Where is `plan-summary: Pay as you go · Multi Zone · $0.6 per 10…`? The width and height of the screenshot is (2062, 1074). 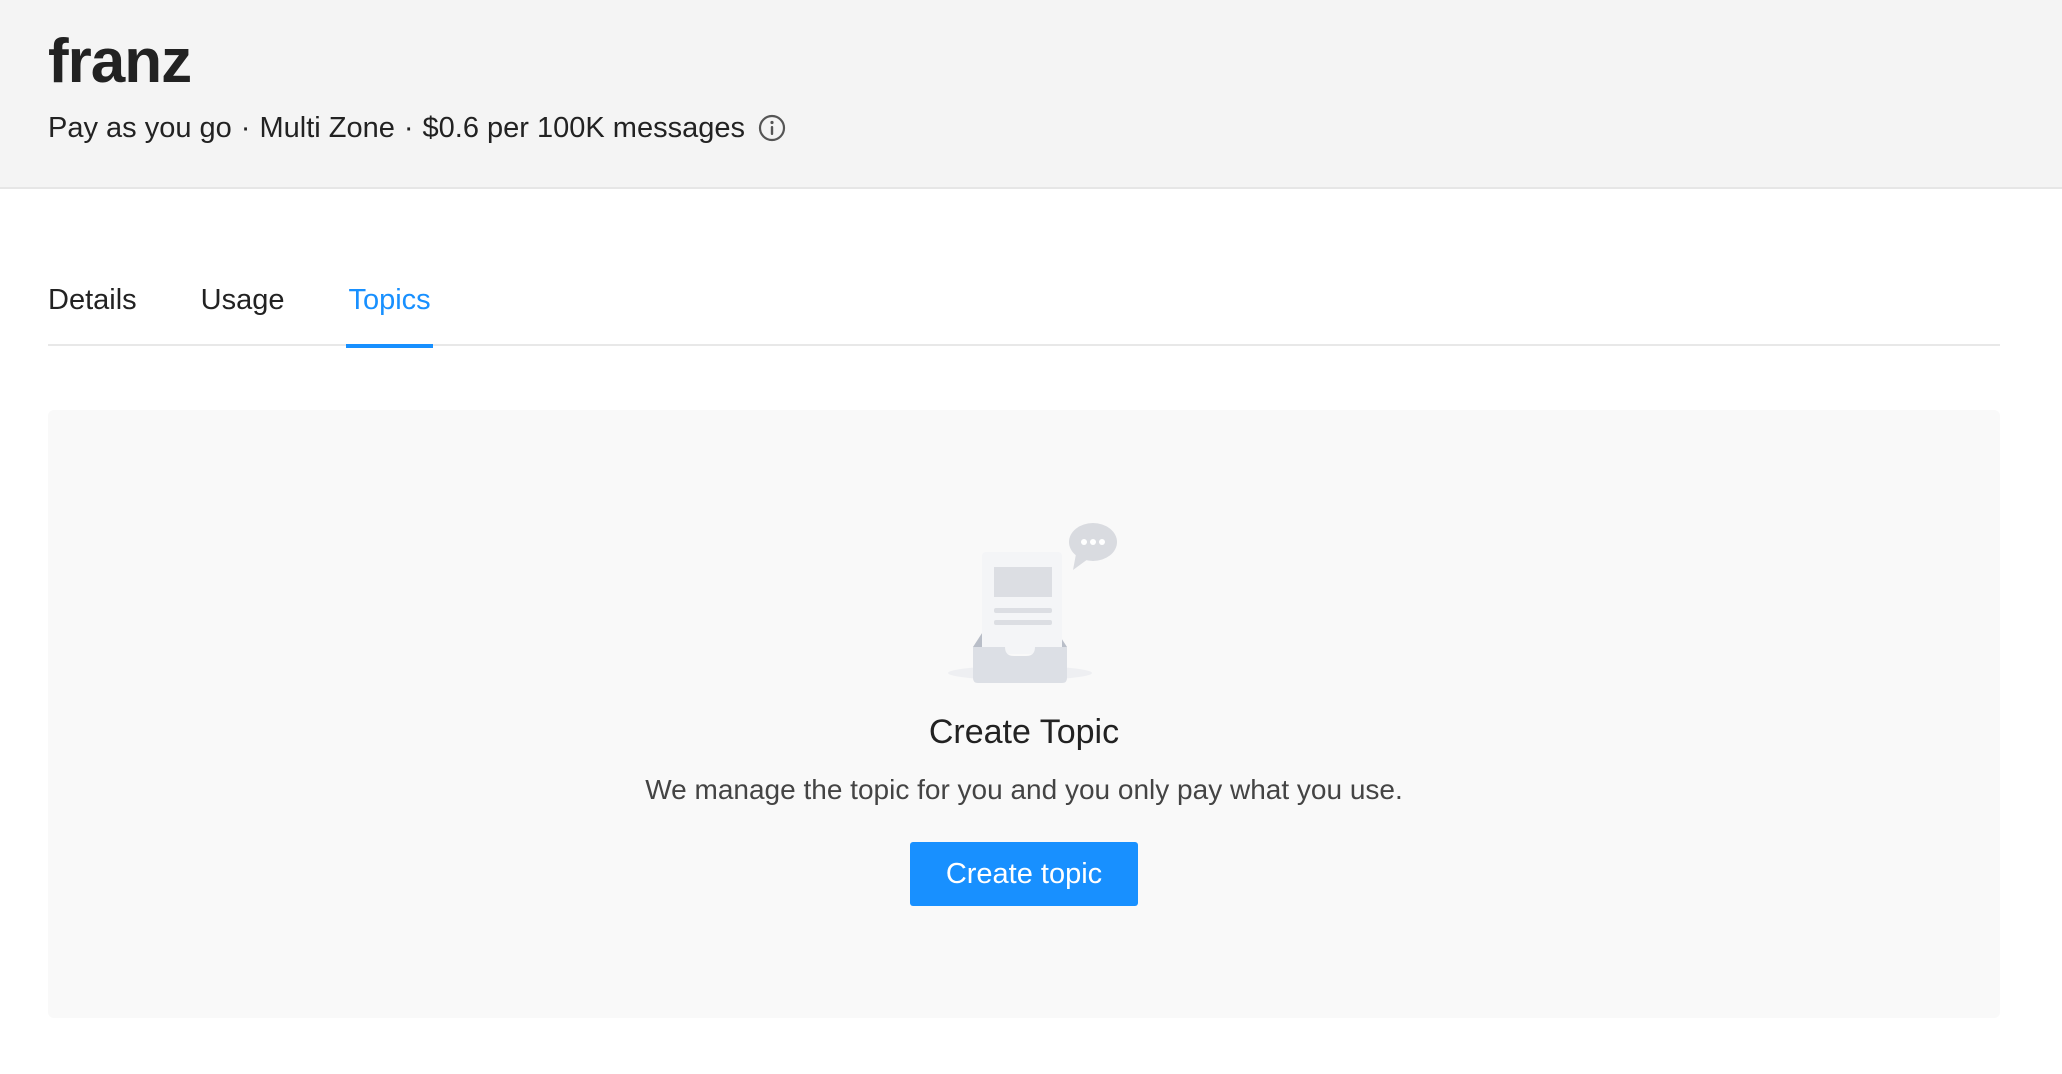 plan-summary: Pay as you go · Multi Zone · $0.6 per 10… is located at coordinates (417, 128).